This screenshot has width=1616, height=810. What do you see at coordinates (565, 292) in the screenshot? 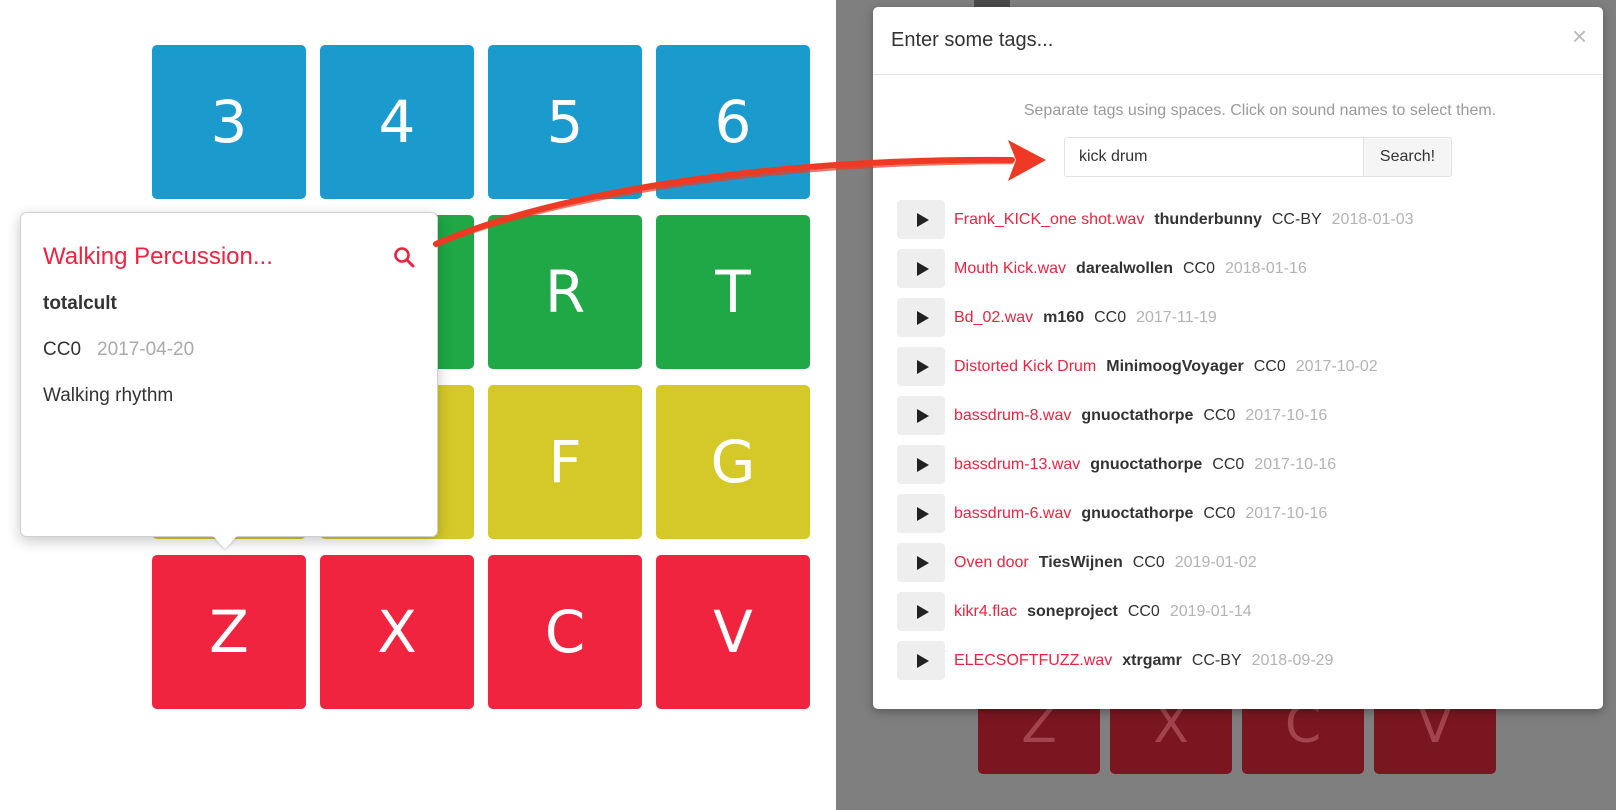
I see `pad-key: R` at bounding box center [565, 292].